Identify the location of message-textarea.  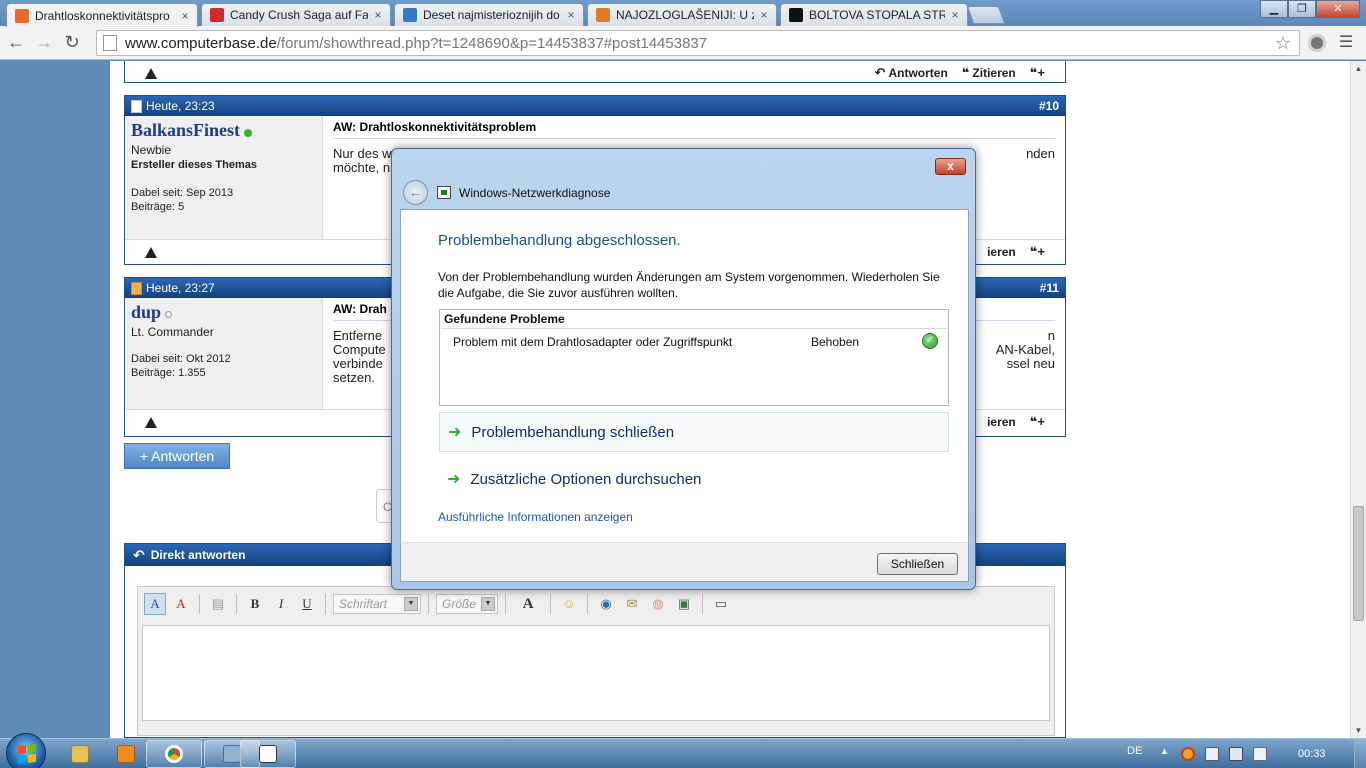
(596, 673).